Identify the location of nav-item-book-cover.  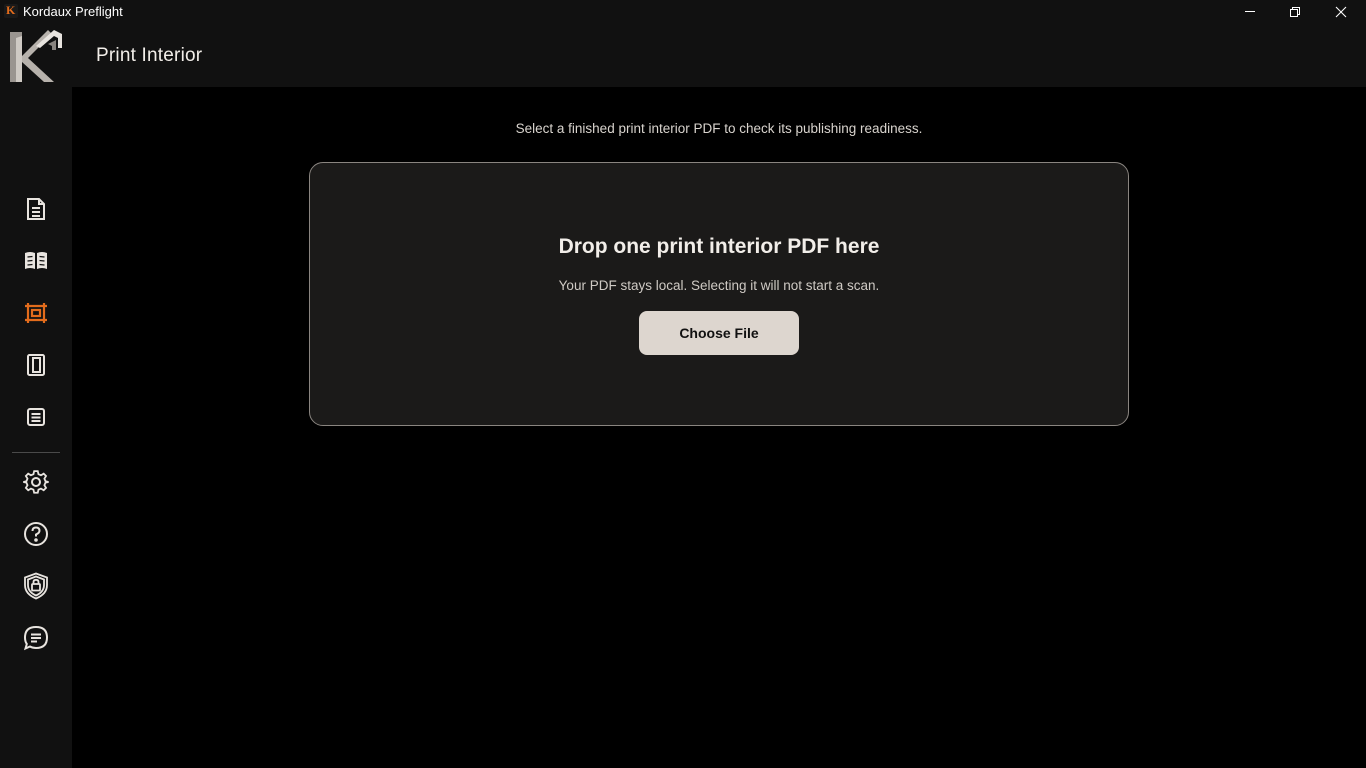
(36, 365).